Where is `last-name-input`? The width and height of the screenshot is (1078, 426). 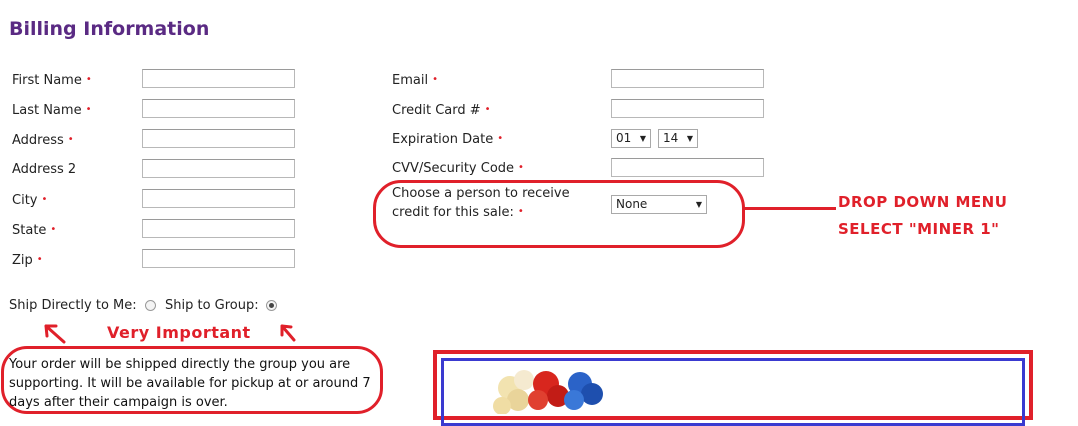
last-name-input is located at coordinates (218, 108).